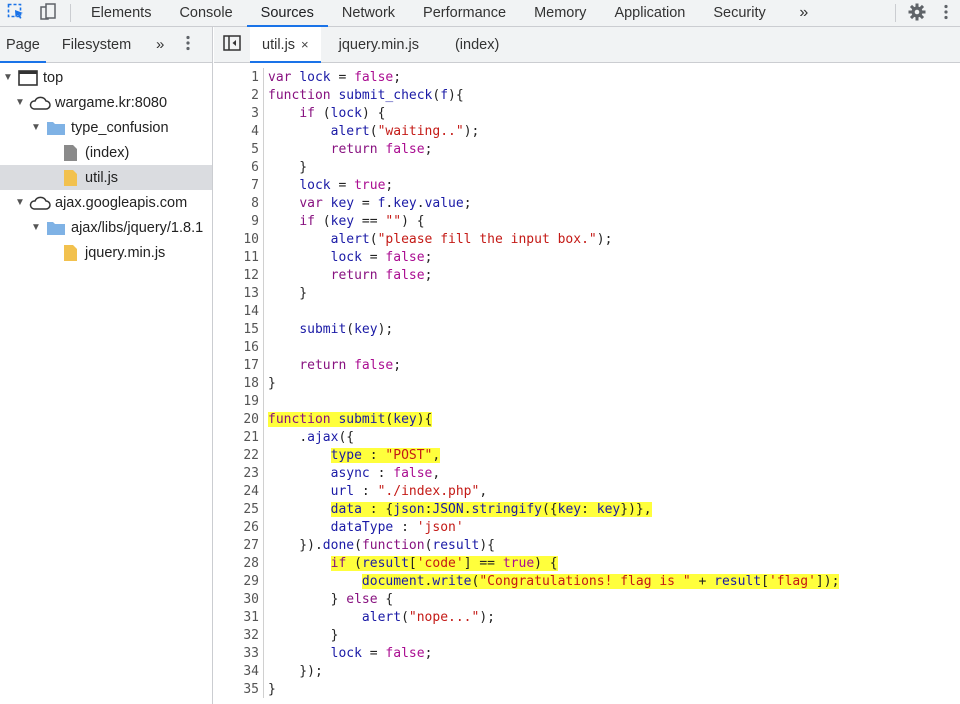  I want to click on tab-performance: Performance, so click(464, 13).